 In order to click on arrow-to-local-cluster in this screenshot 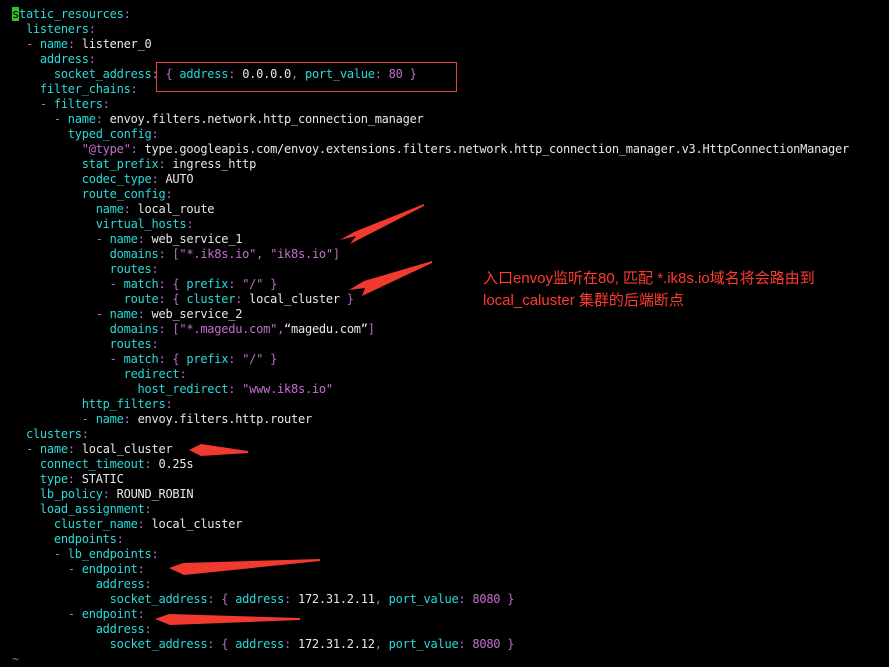, I will do `click(218, 450)`.